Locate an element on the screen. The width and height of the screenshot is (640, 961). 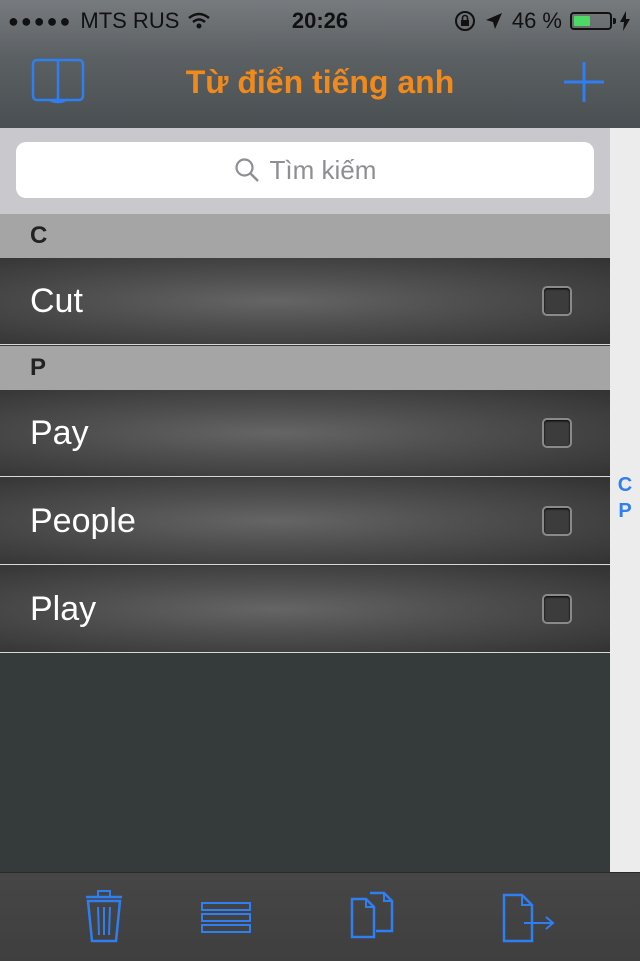
list-item: Play is located at coordinates (305, 609).